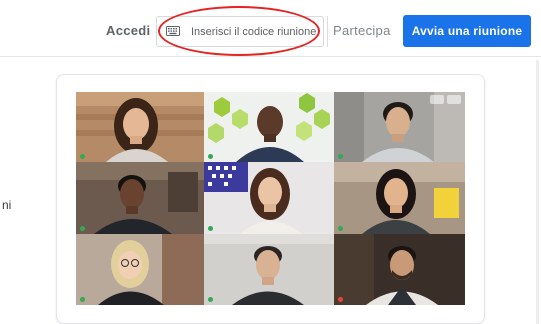 The width and height of the screenshot is (541, 324). What do you see at coordinates (270, 56) in the screenshot?
I see `header-divider` at bounding box center [270, 56].